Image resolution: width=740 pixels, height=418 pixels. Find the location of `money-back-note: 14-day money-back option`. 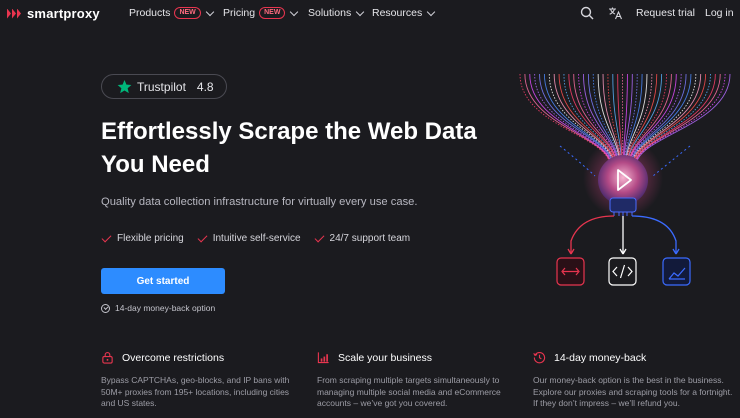

money-back-note: 14-day money-back option is located at coordinates (158, 308).